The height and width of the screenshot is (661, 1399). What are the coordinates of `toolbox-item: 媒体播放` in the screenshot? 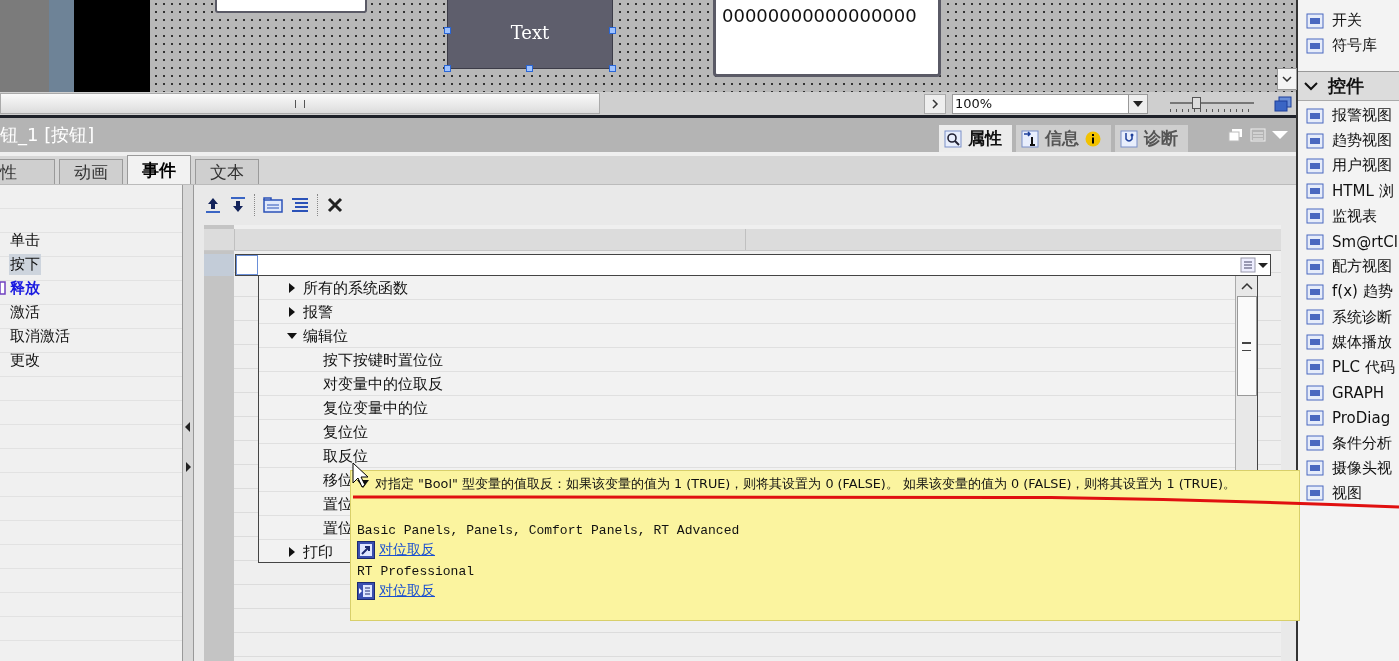 It's located at (1362, 342).